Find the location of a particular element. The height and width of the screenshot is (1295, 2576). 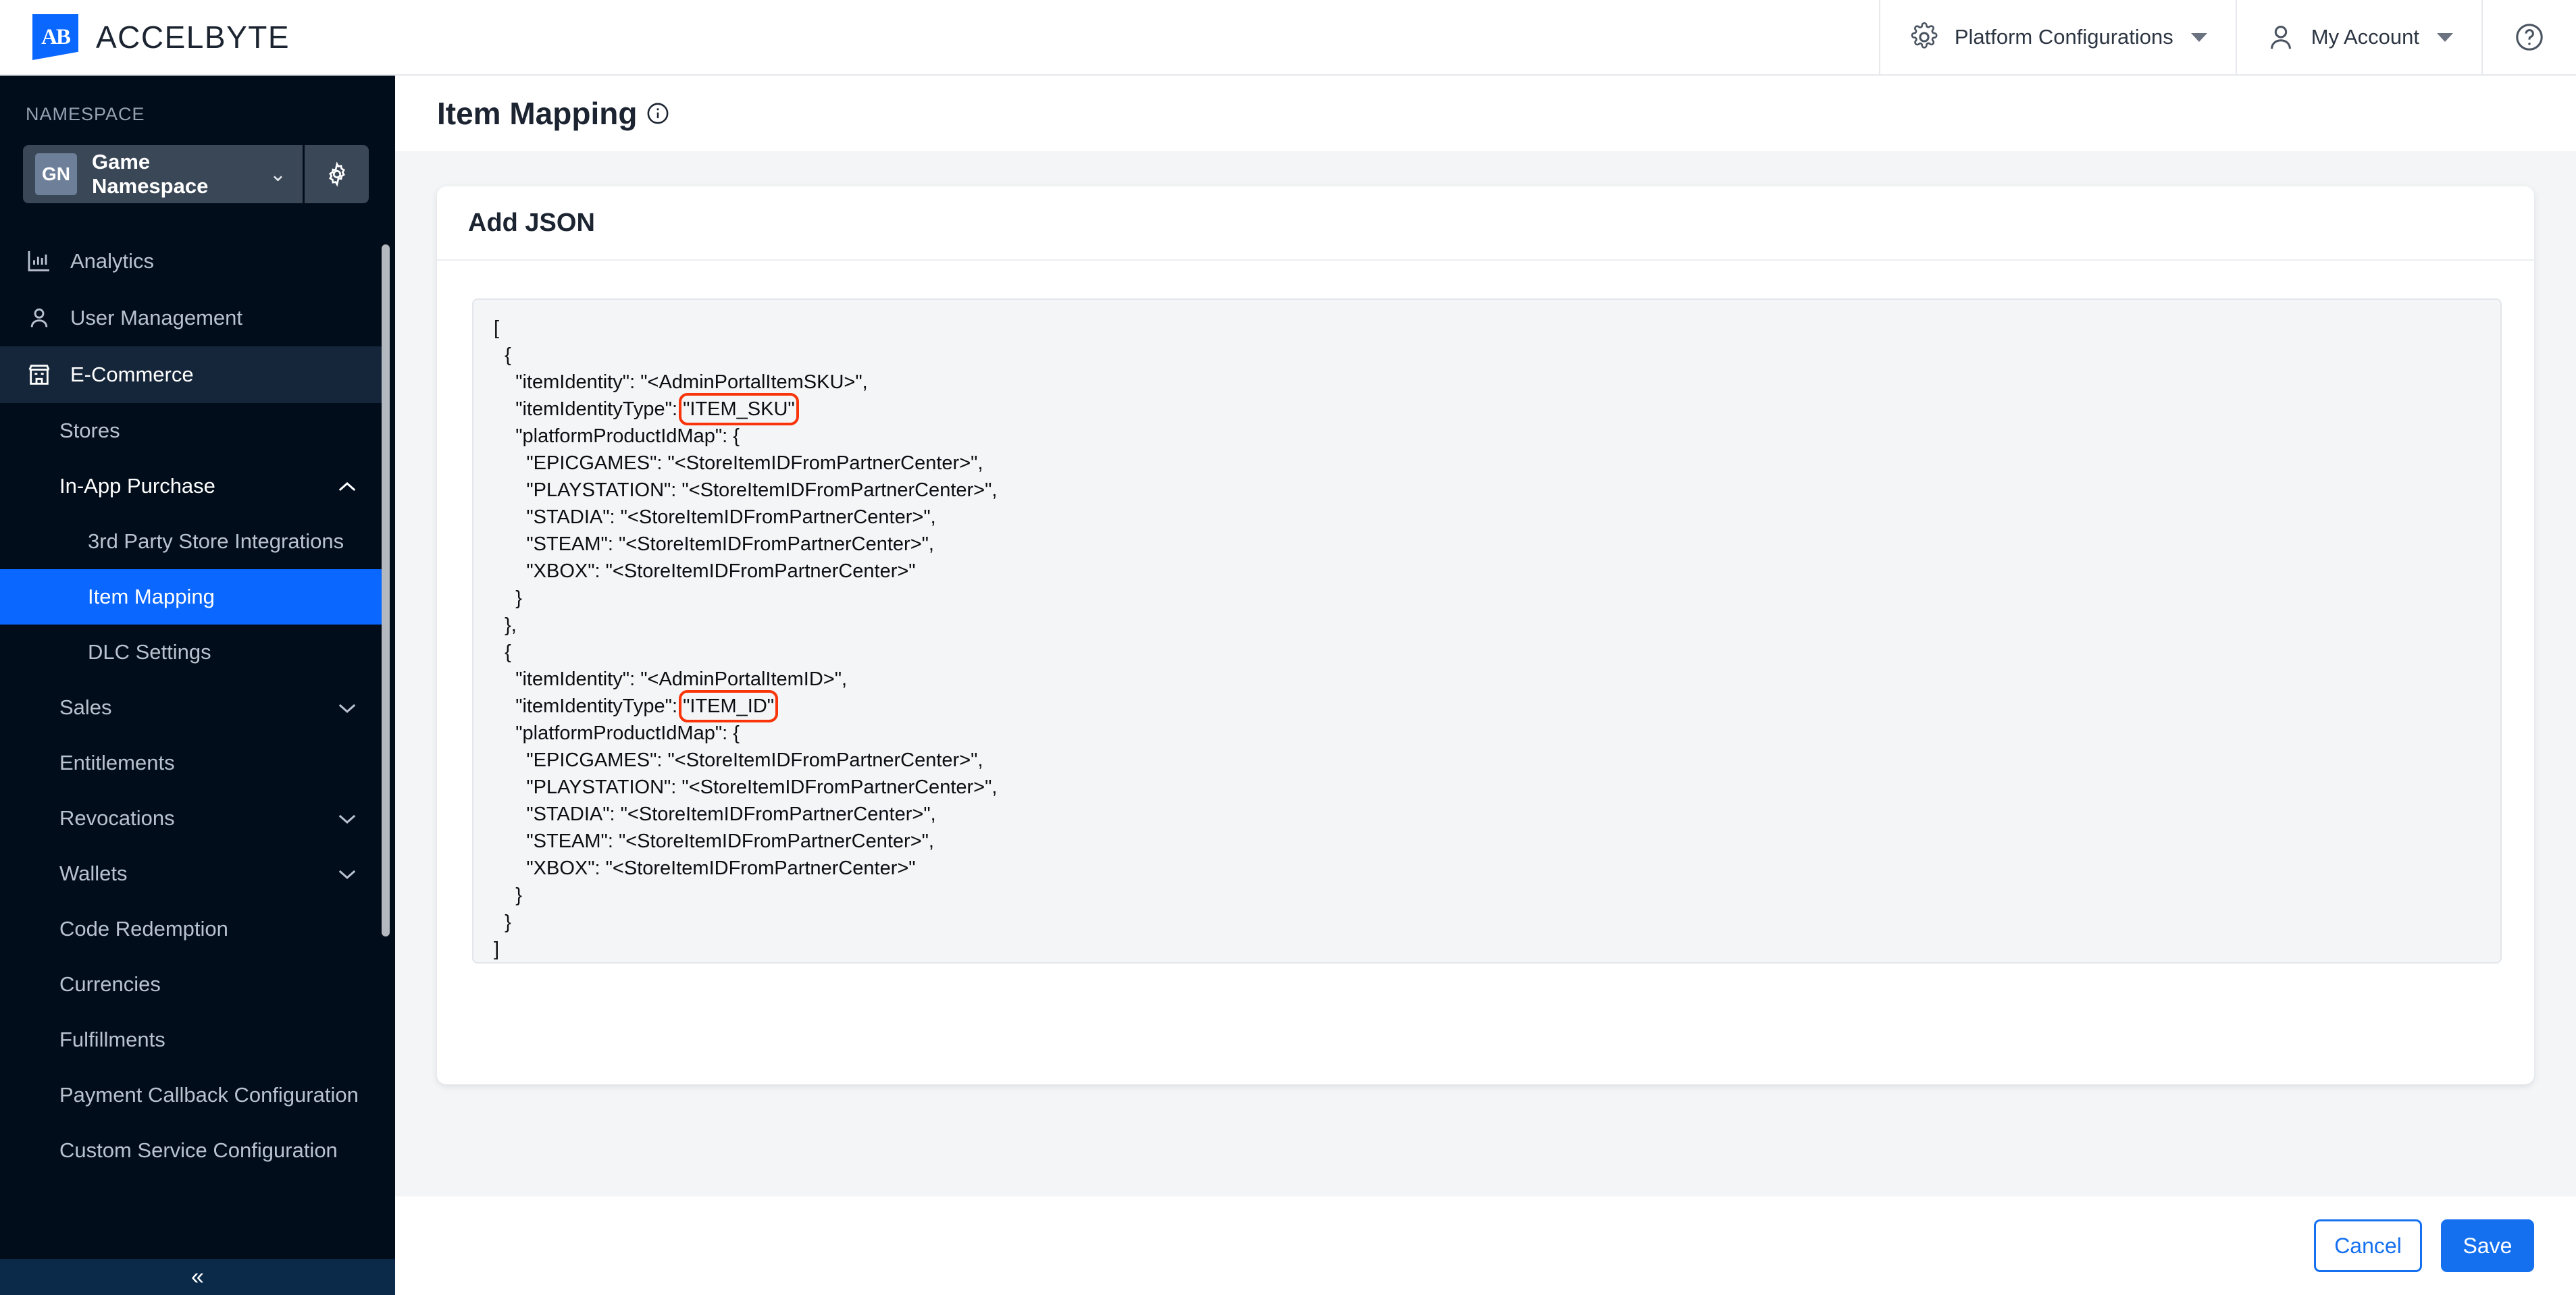

accelbyte-logo-icon: AB is located at coordinates (55, 37).